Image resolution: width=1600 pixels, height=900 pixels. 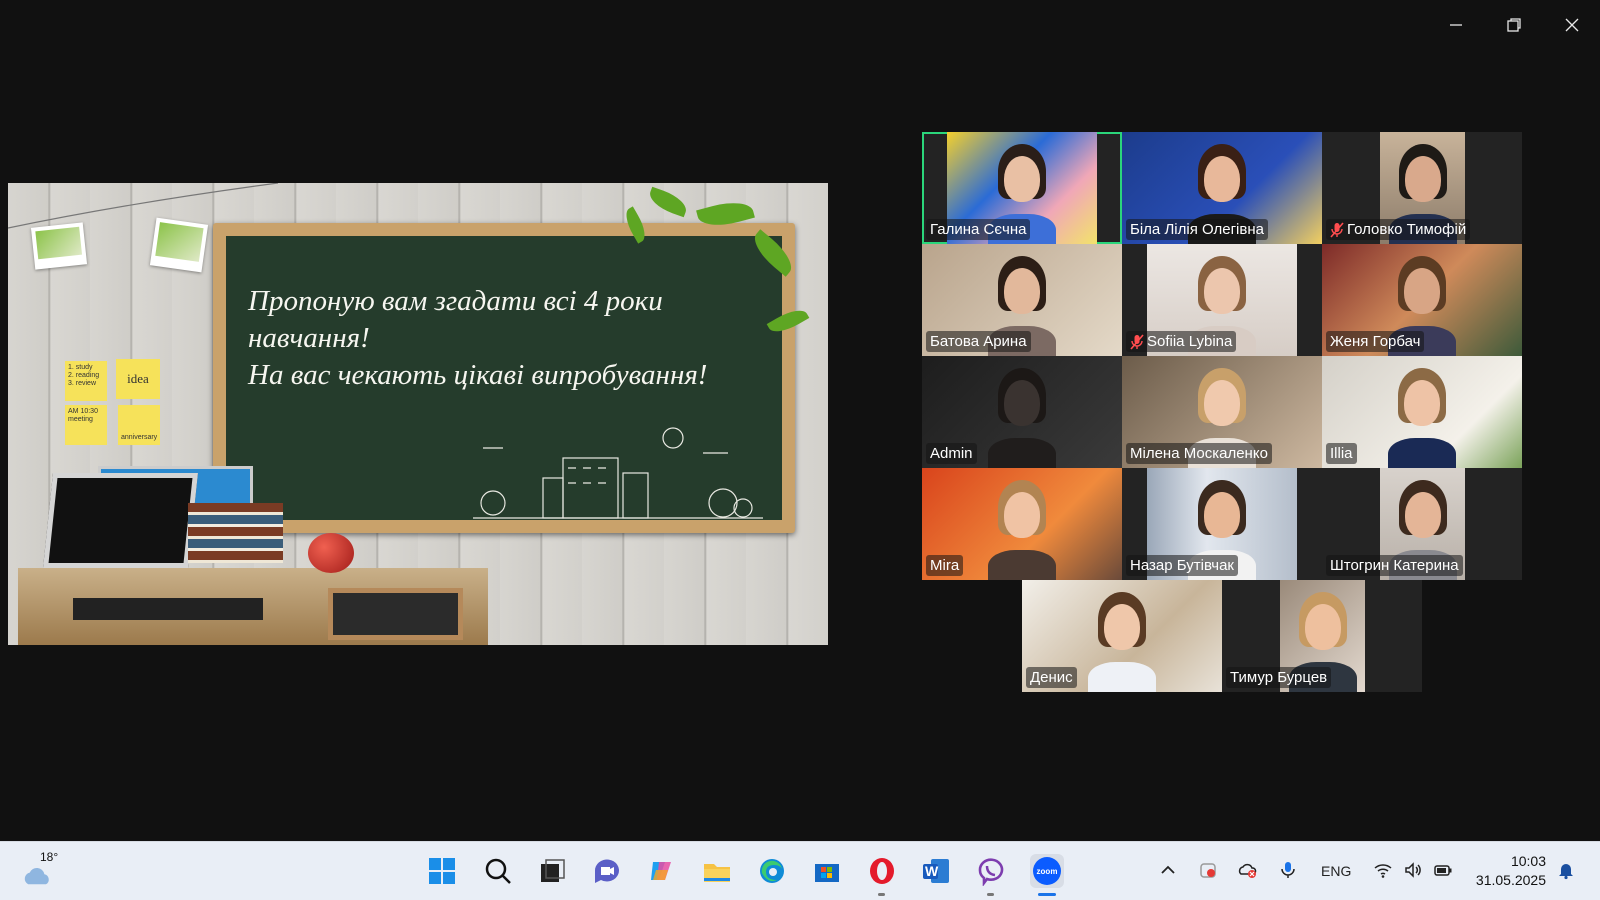 I want to click on participant-nametag: Admin, so click(x=951, y=453).